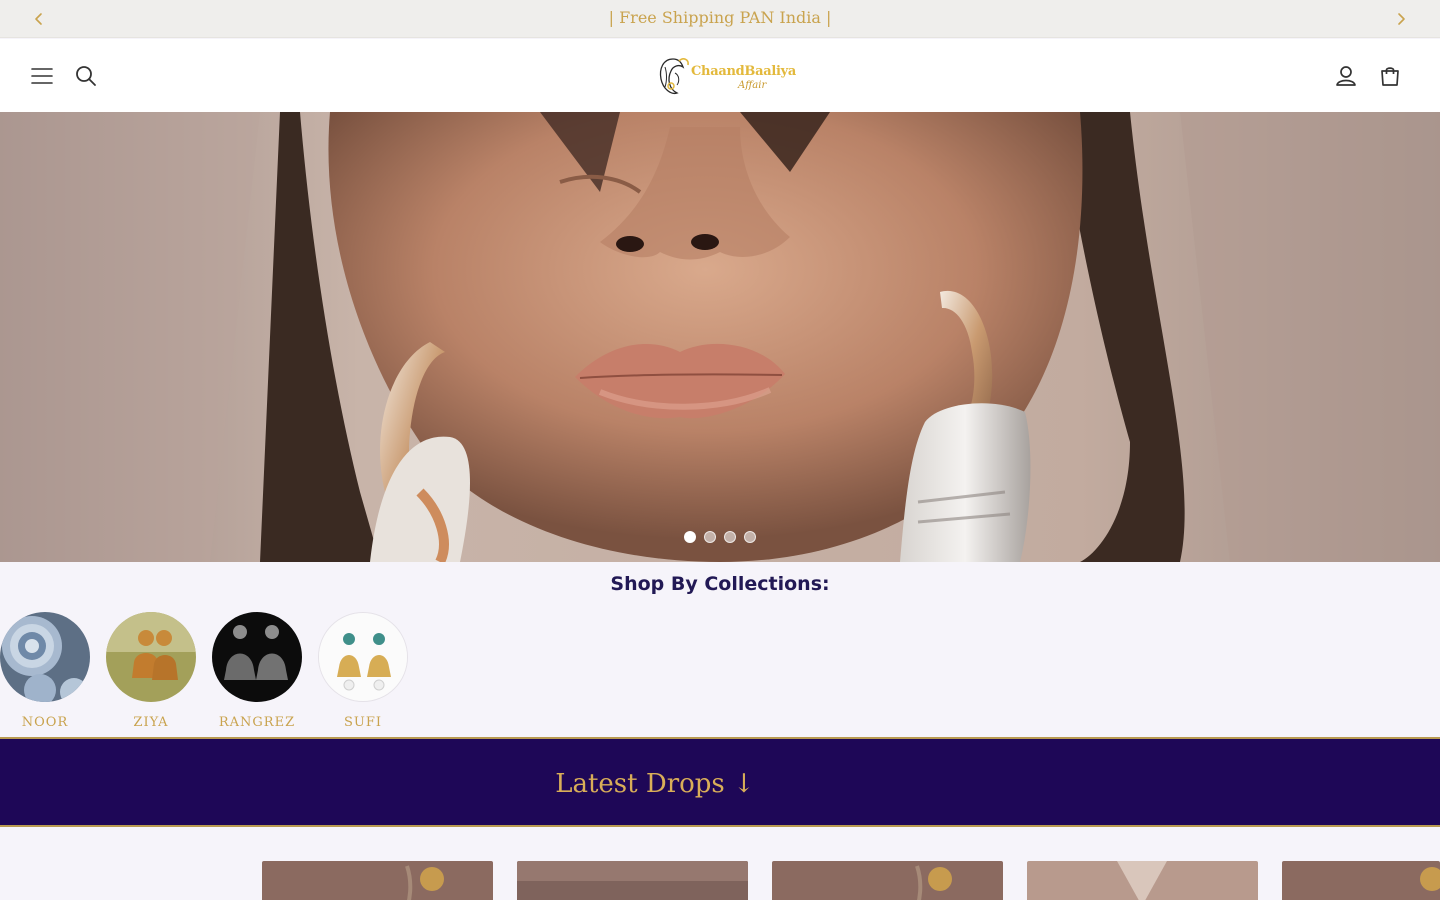  What do you see at coordinates (1401, 19) in the screenshot?
I see `chevron-right-icon` at bounding box center [1401, 19].